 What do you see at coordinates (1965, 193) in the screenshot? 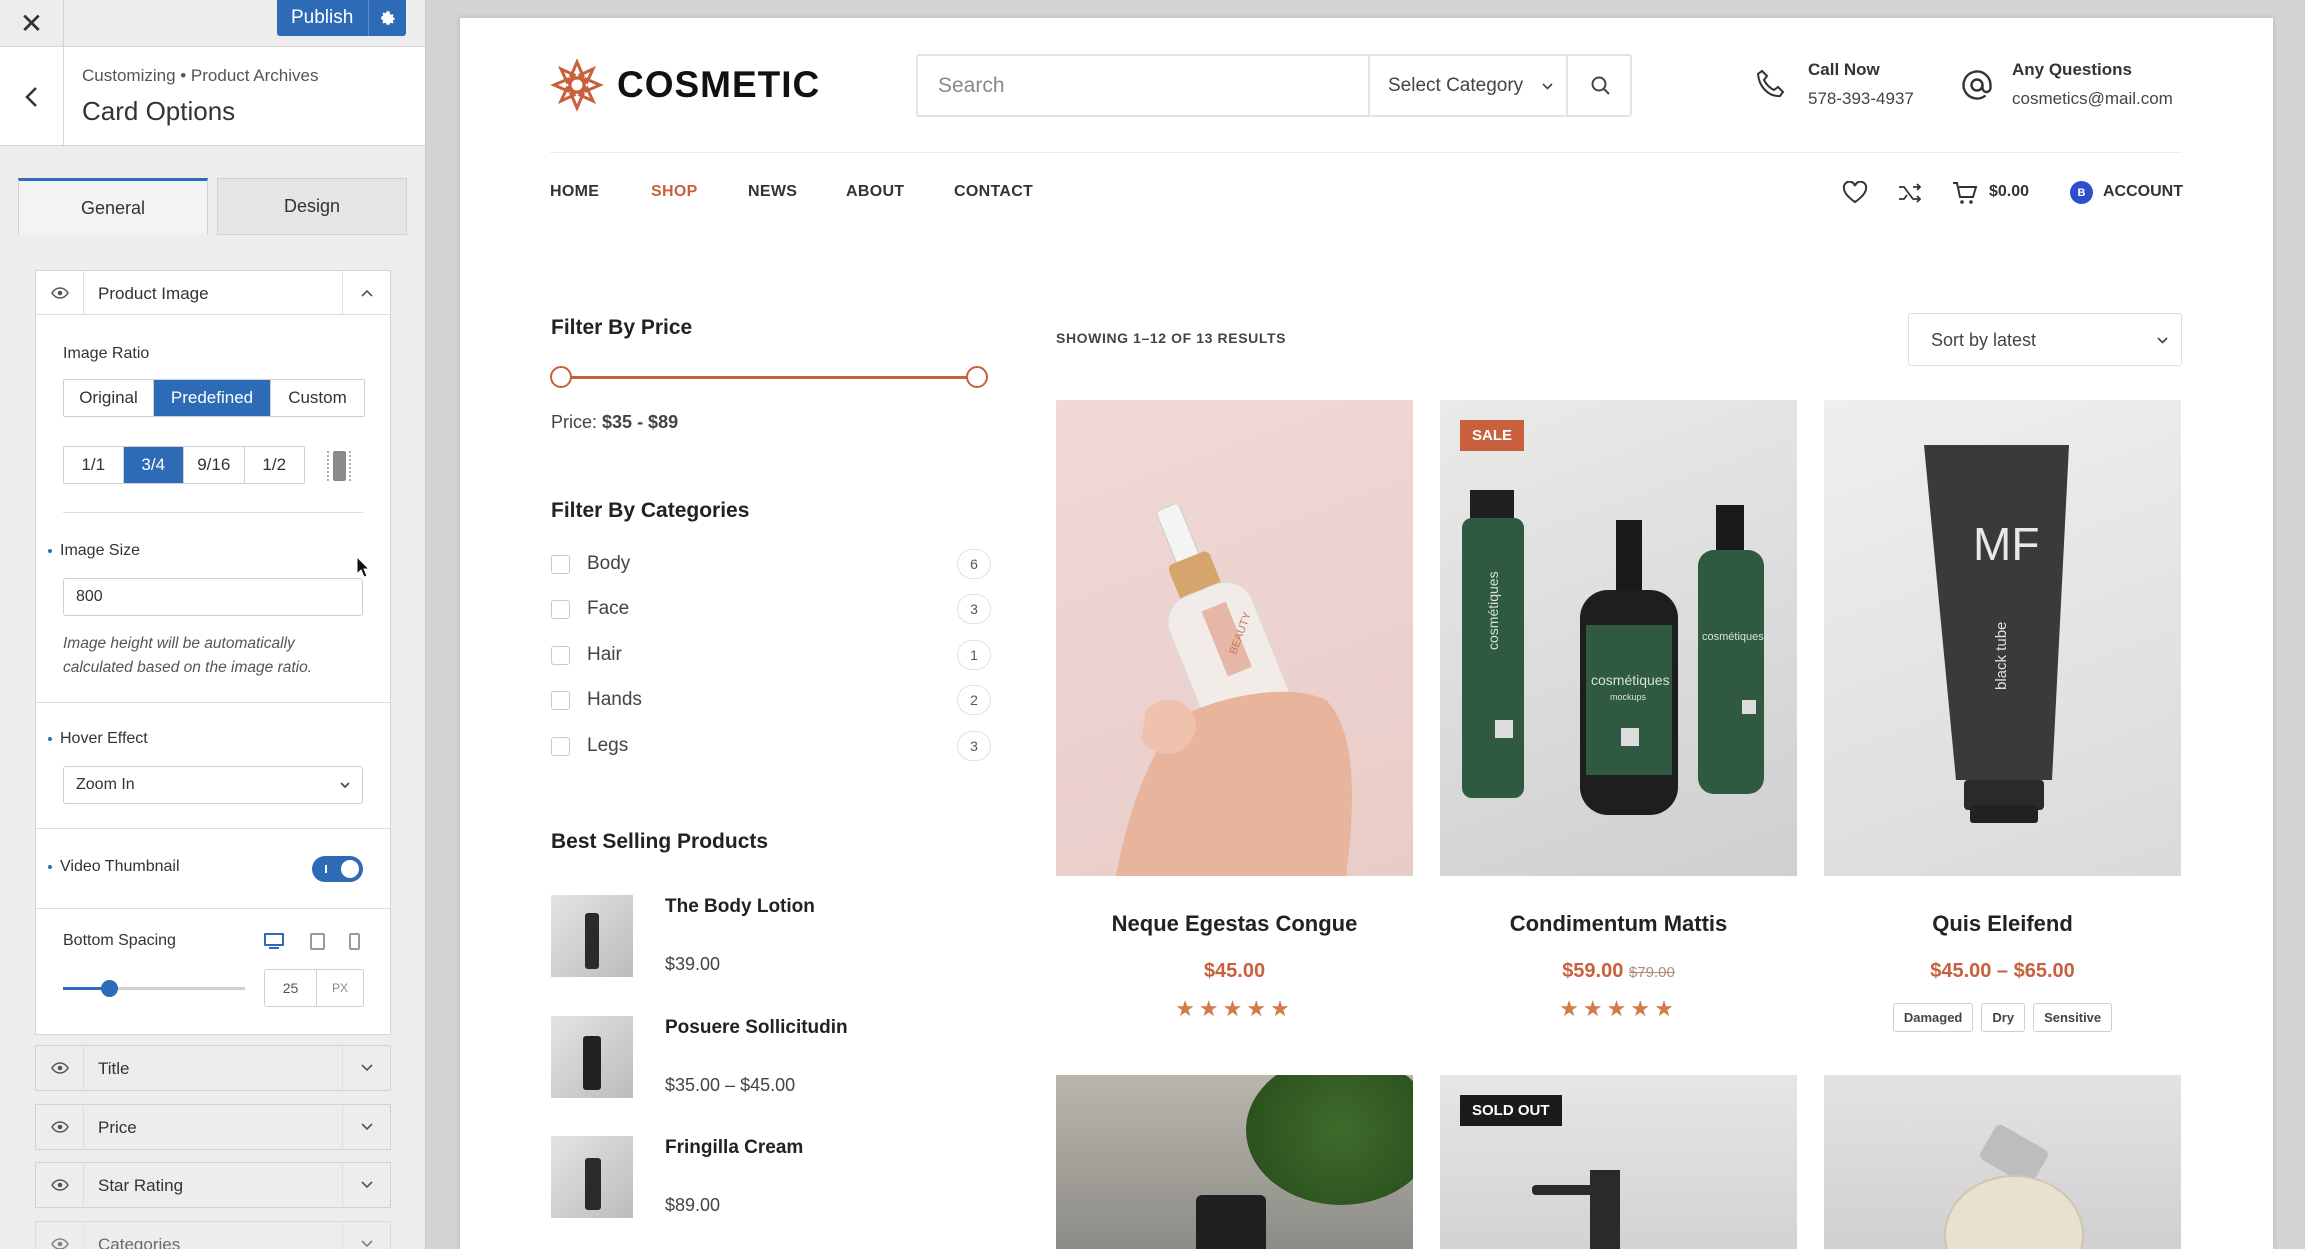
I see `cart-icon` at bounding box center [1965, 193].